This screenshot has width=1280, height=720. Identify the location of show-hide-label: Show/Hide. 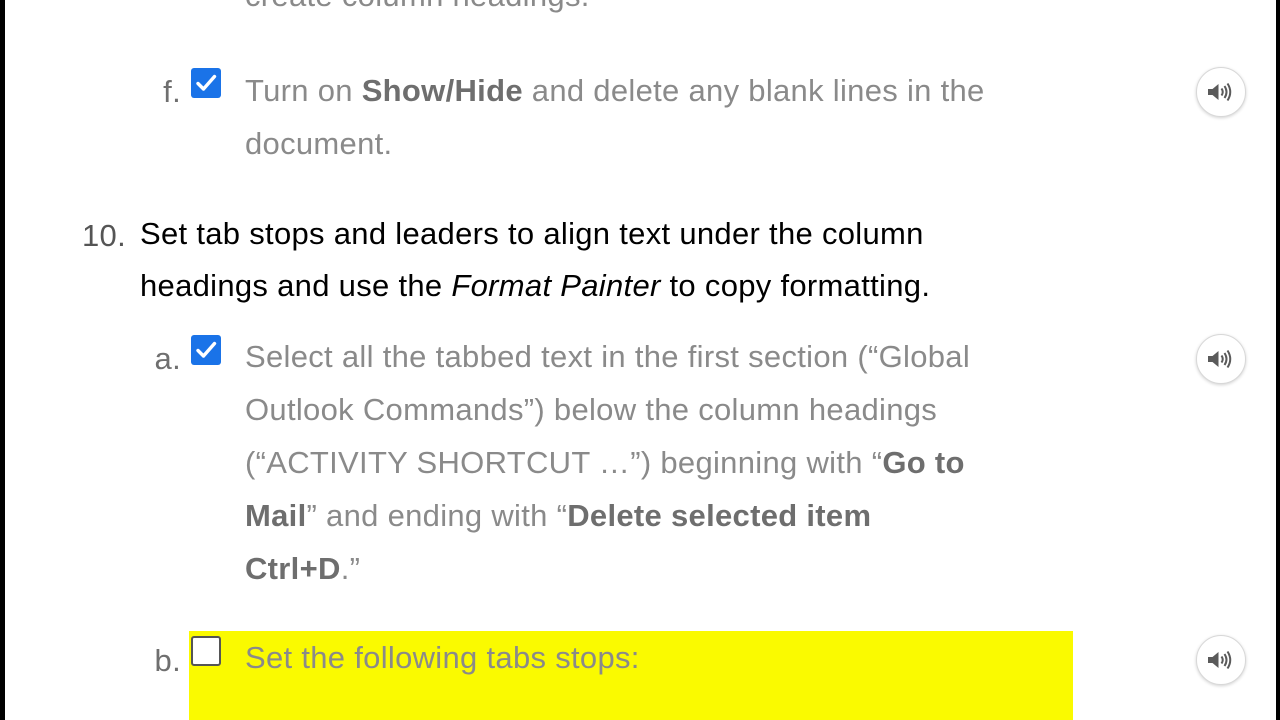
(442, 90).